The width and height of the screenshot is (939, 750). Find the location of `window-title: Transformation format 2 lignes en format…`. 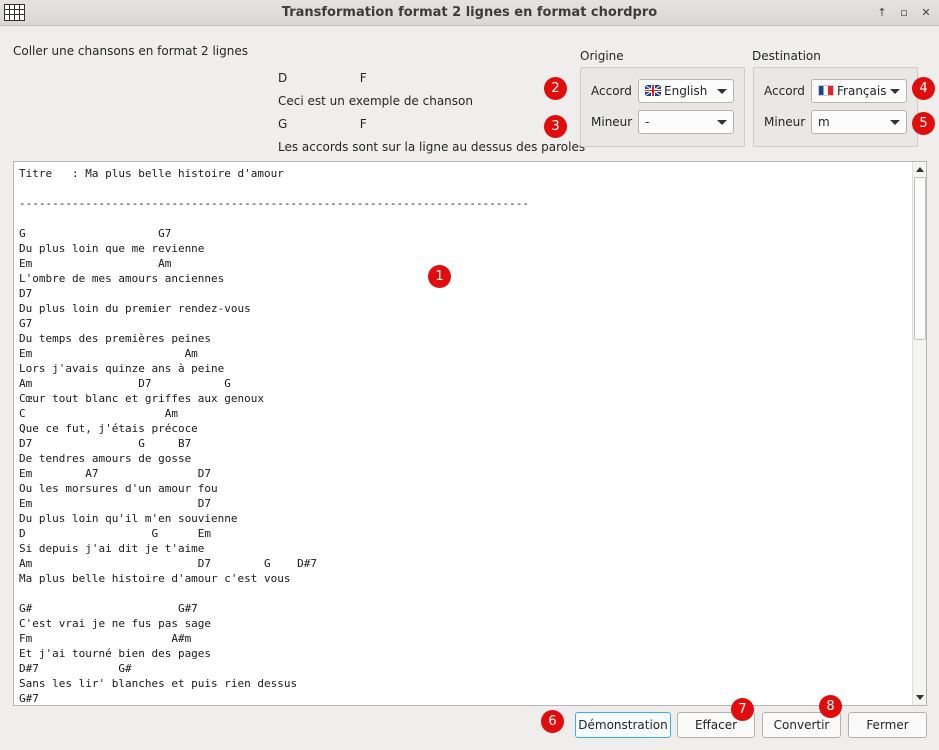

window-title: Transformation format 2 lignes en format… is located at coordinates (469, 12).